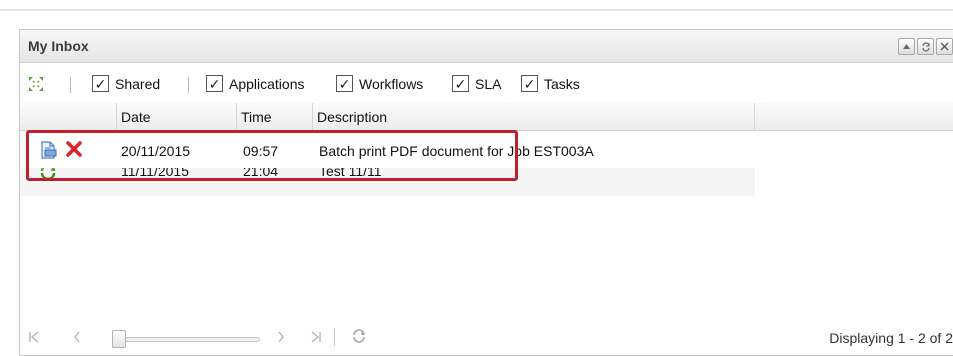 The height and width of the screenshot is (356, 953). I want to click on close-panel-button, so click(944, 46).